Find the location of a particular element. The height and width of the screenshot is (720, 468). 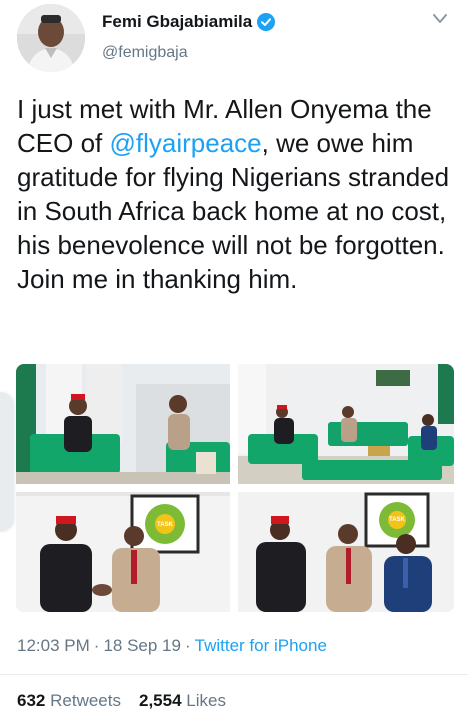

tweet-time: 12:03 PM is located at coordinates (53, 645).